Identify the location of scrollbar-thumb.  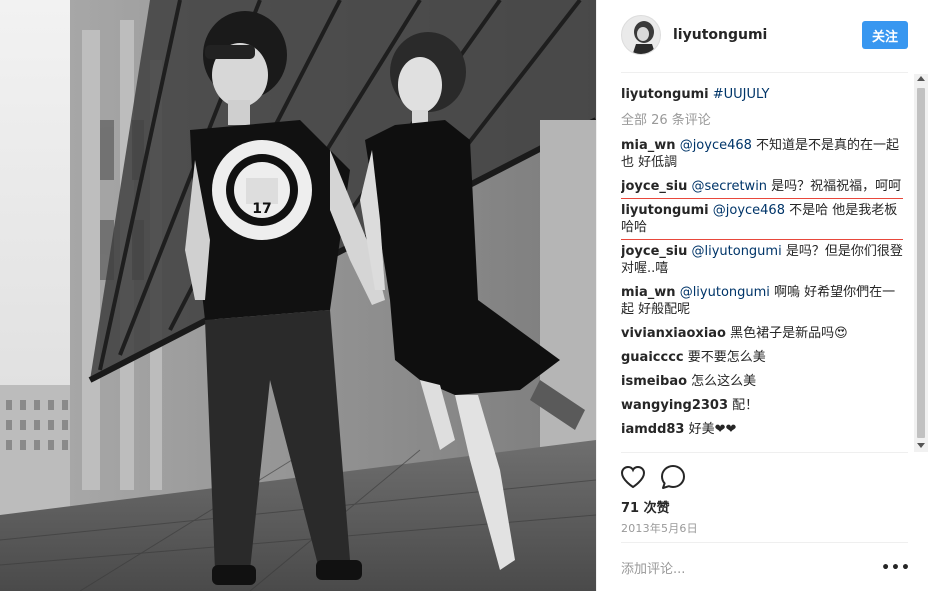
(921, 263).